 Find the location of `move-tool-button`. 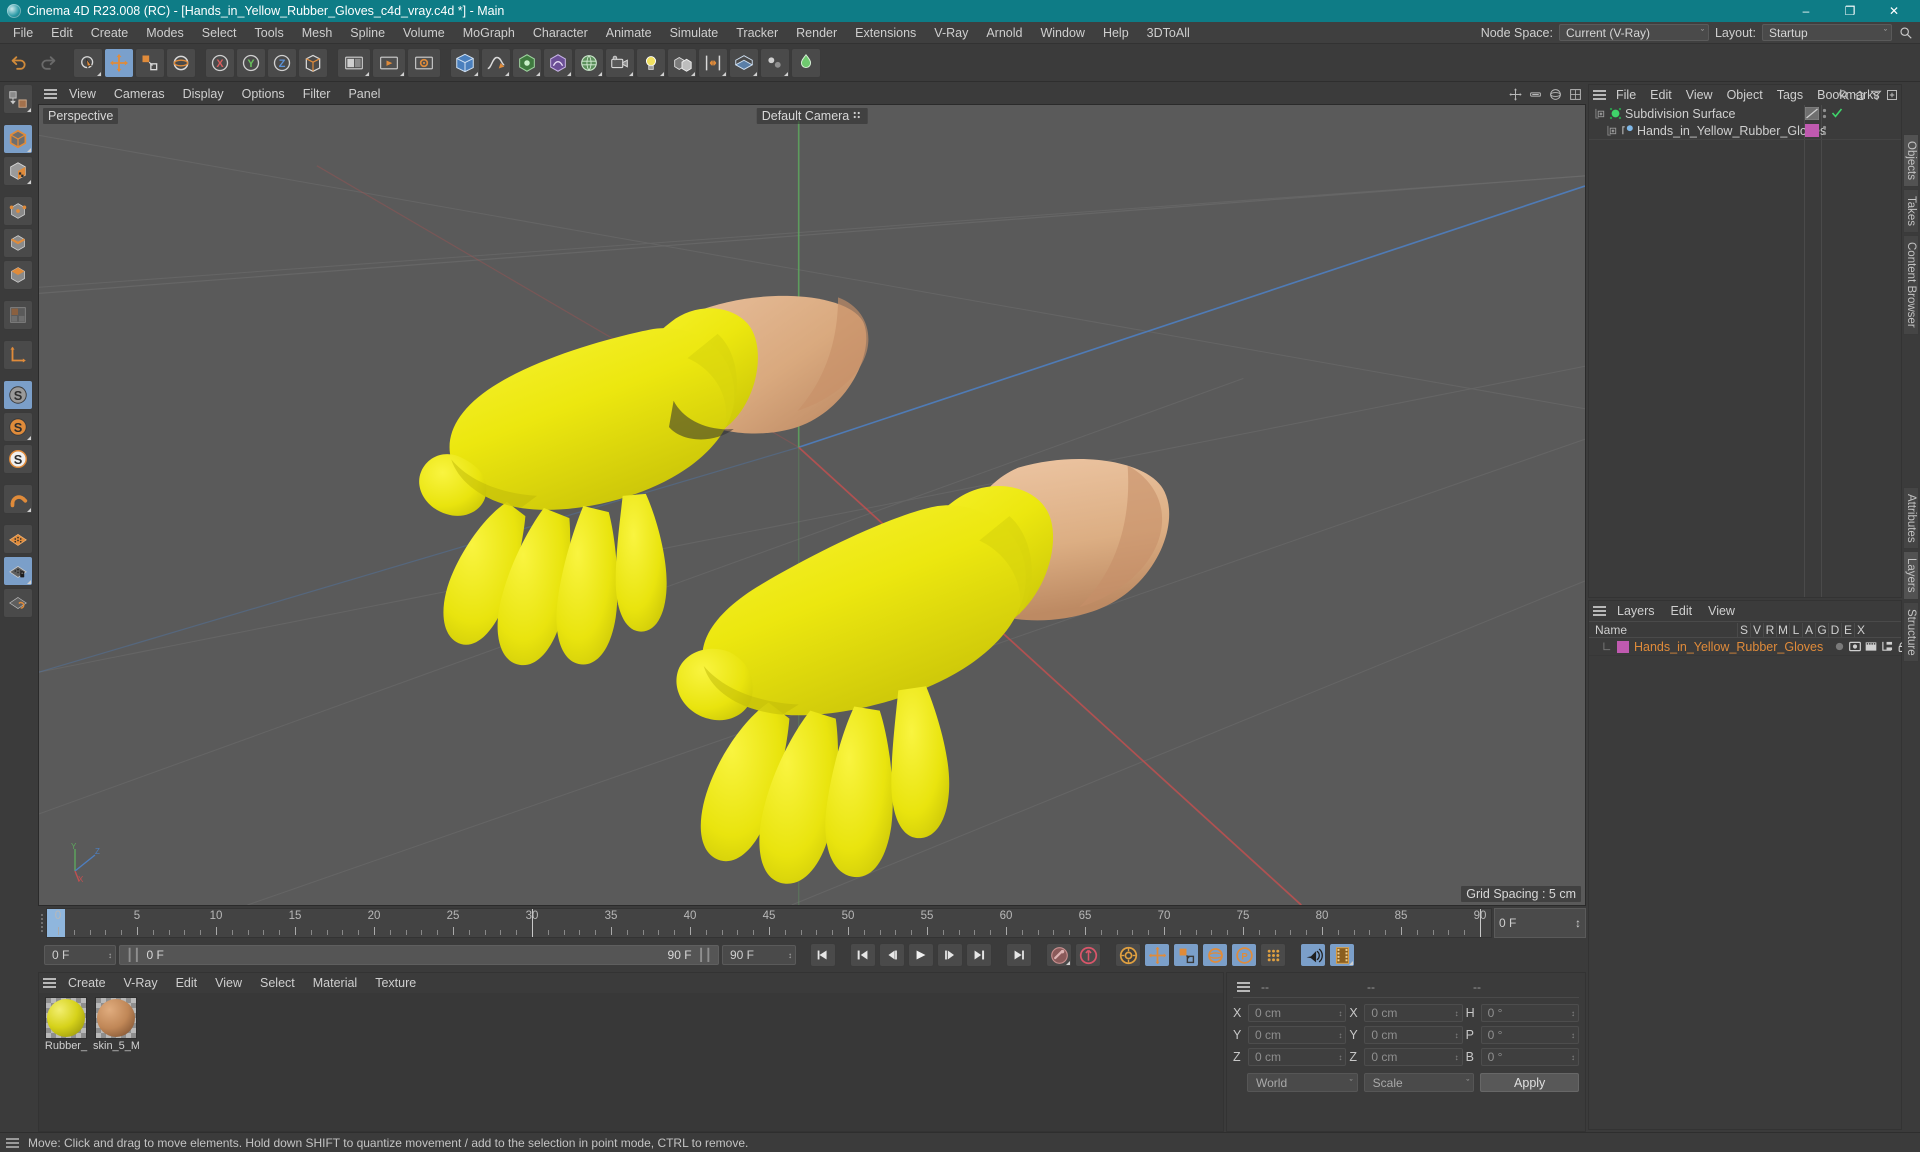

move-tool-button is located at coordinates (119, 62).